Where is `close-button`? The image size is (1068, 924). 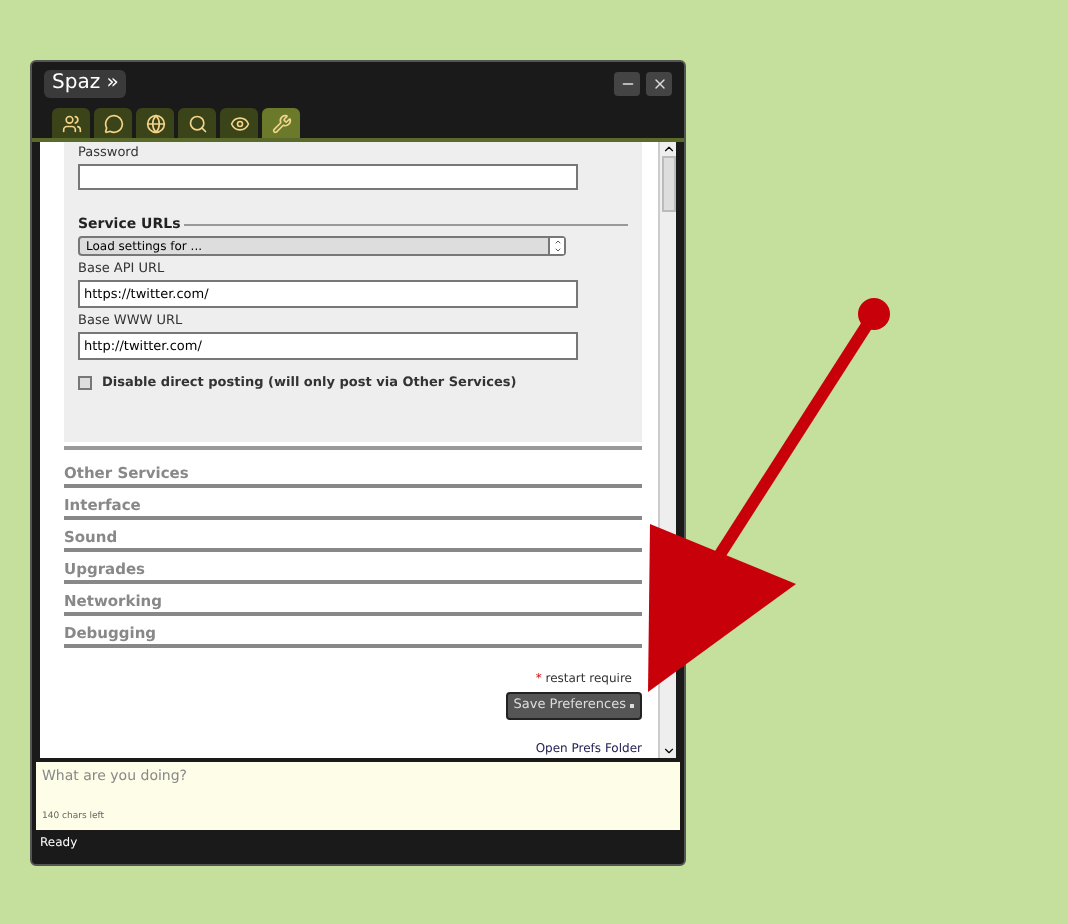
close-button is located at coordinates (659, 84).